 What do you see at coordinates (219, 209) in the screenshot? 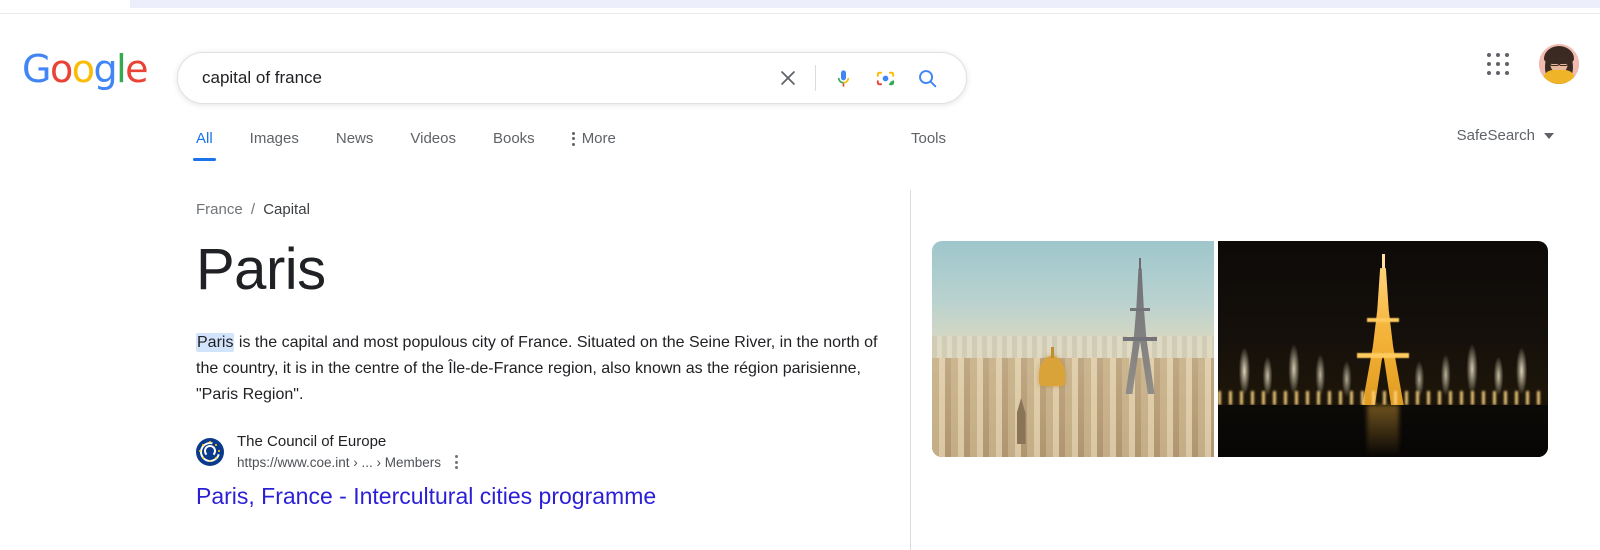
I see `breadcrumb-parent: France` at bounding box center [219, 209].